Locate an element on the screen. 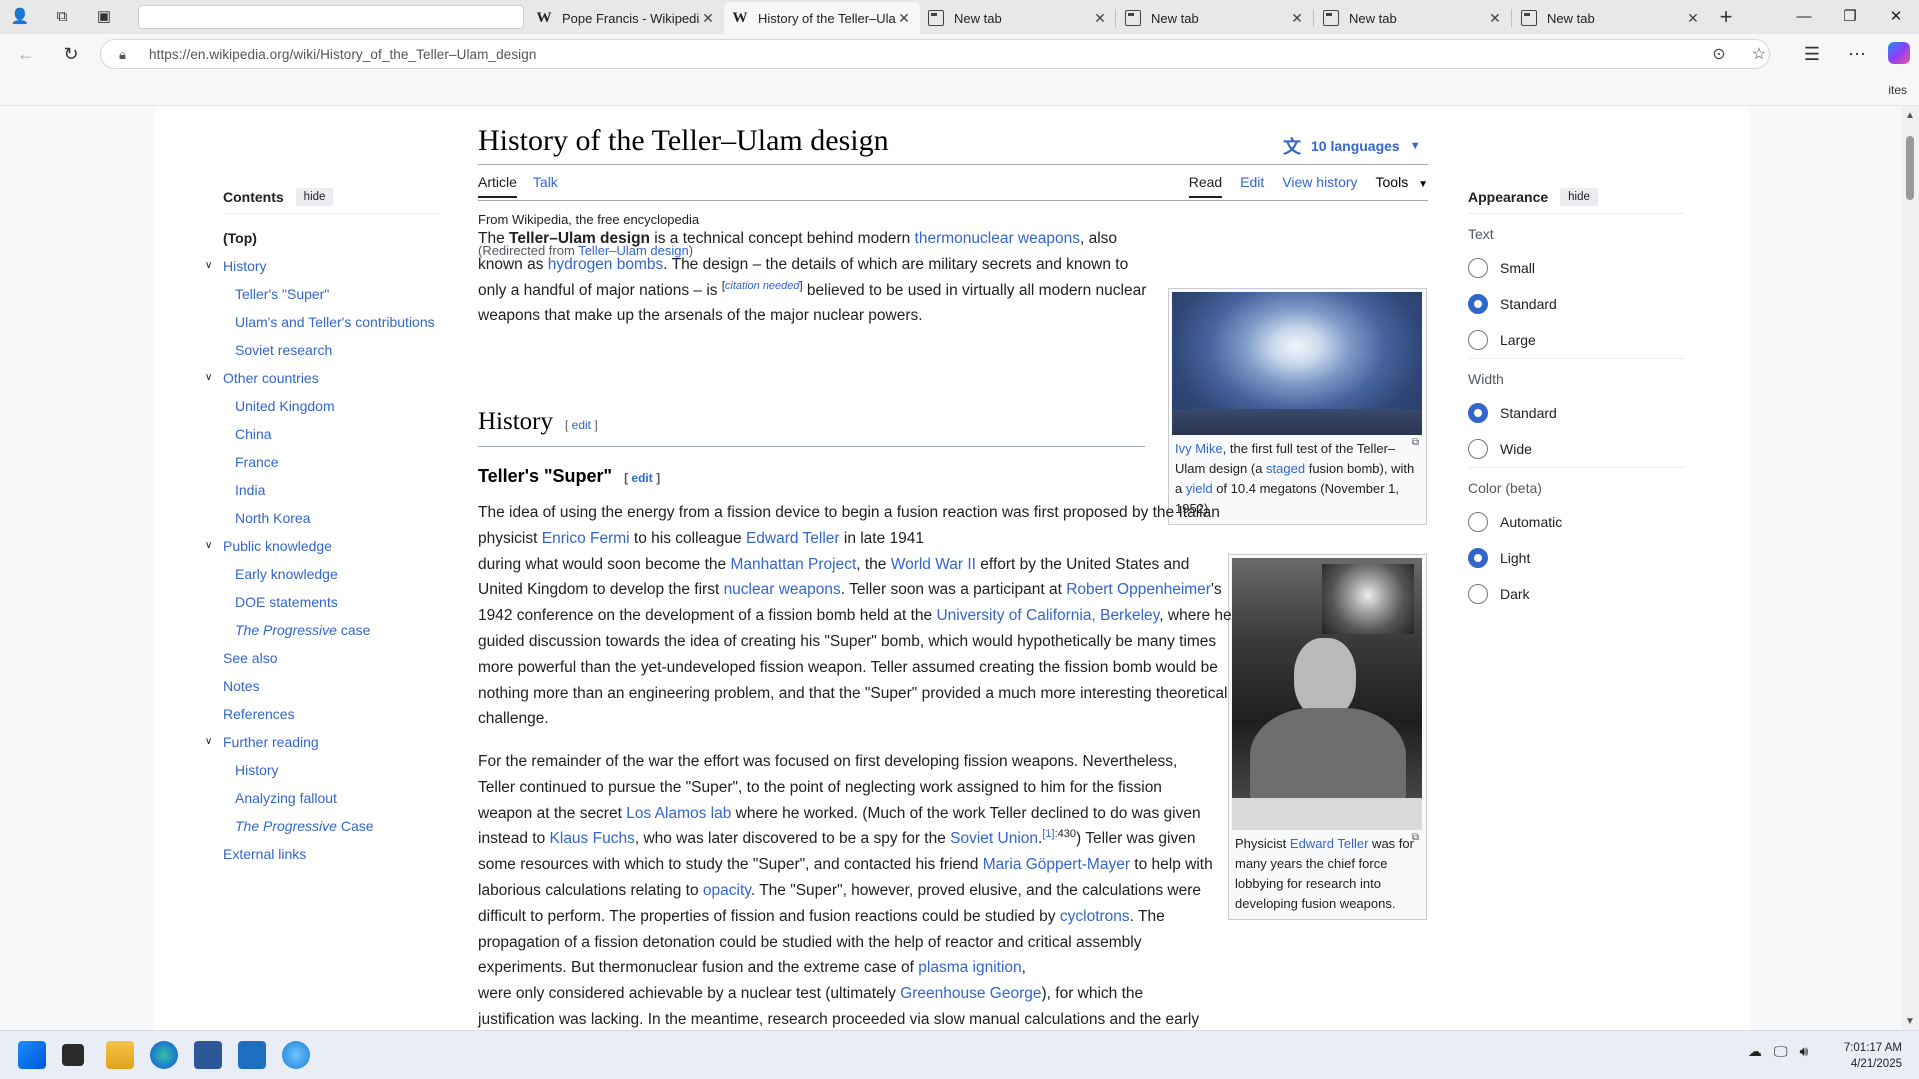 The width and height of the screenshot is (1919, 1079). start-icon is located at coordinates (32, 1055).